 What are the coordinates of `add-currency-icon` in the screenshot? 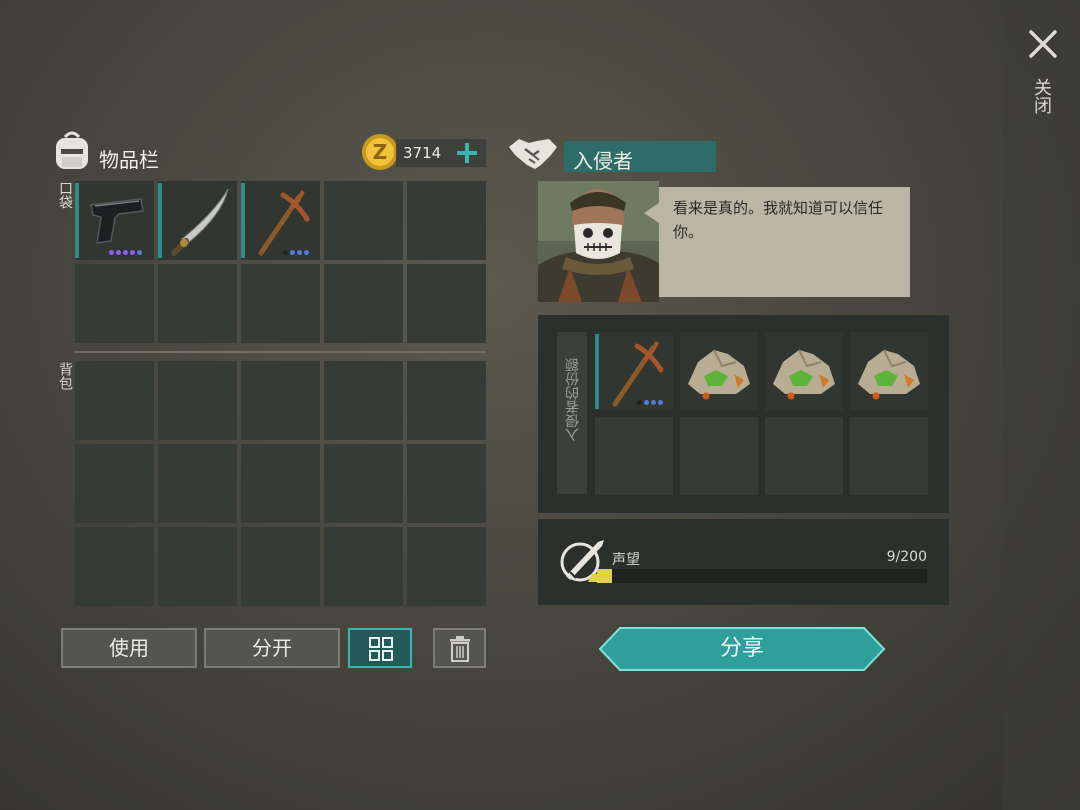 It's located at (467, 153).